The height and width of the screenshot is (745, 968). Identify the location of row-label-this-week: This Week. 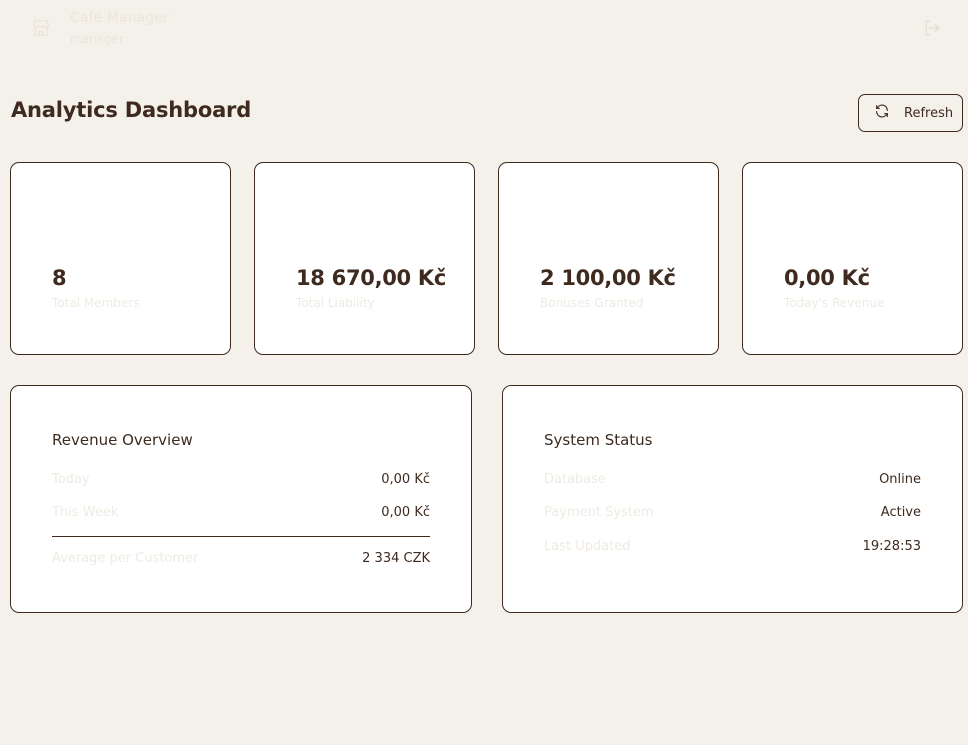
(85, 512).